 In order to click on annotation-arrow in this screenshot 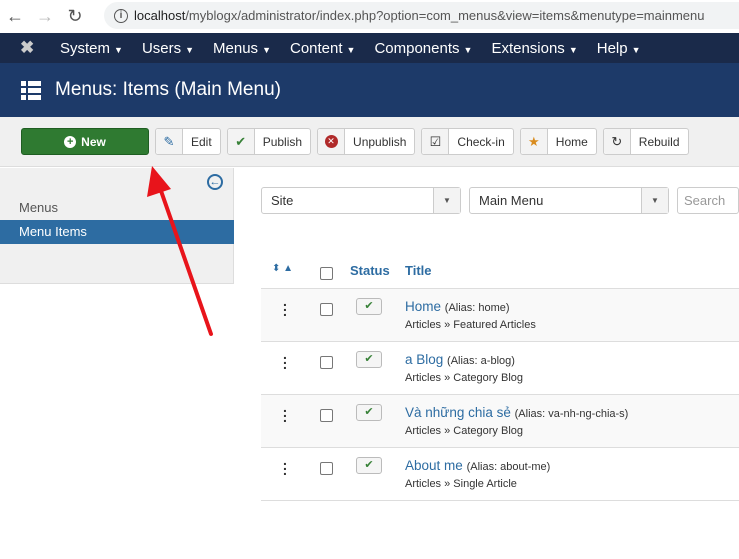, I will do `click(180, 251)`.